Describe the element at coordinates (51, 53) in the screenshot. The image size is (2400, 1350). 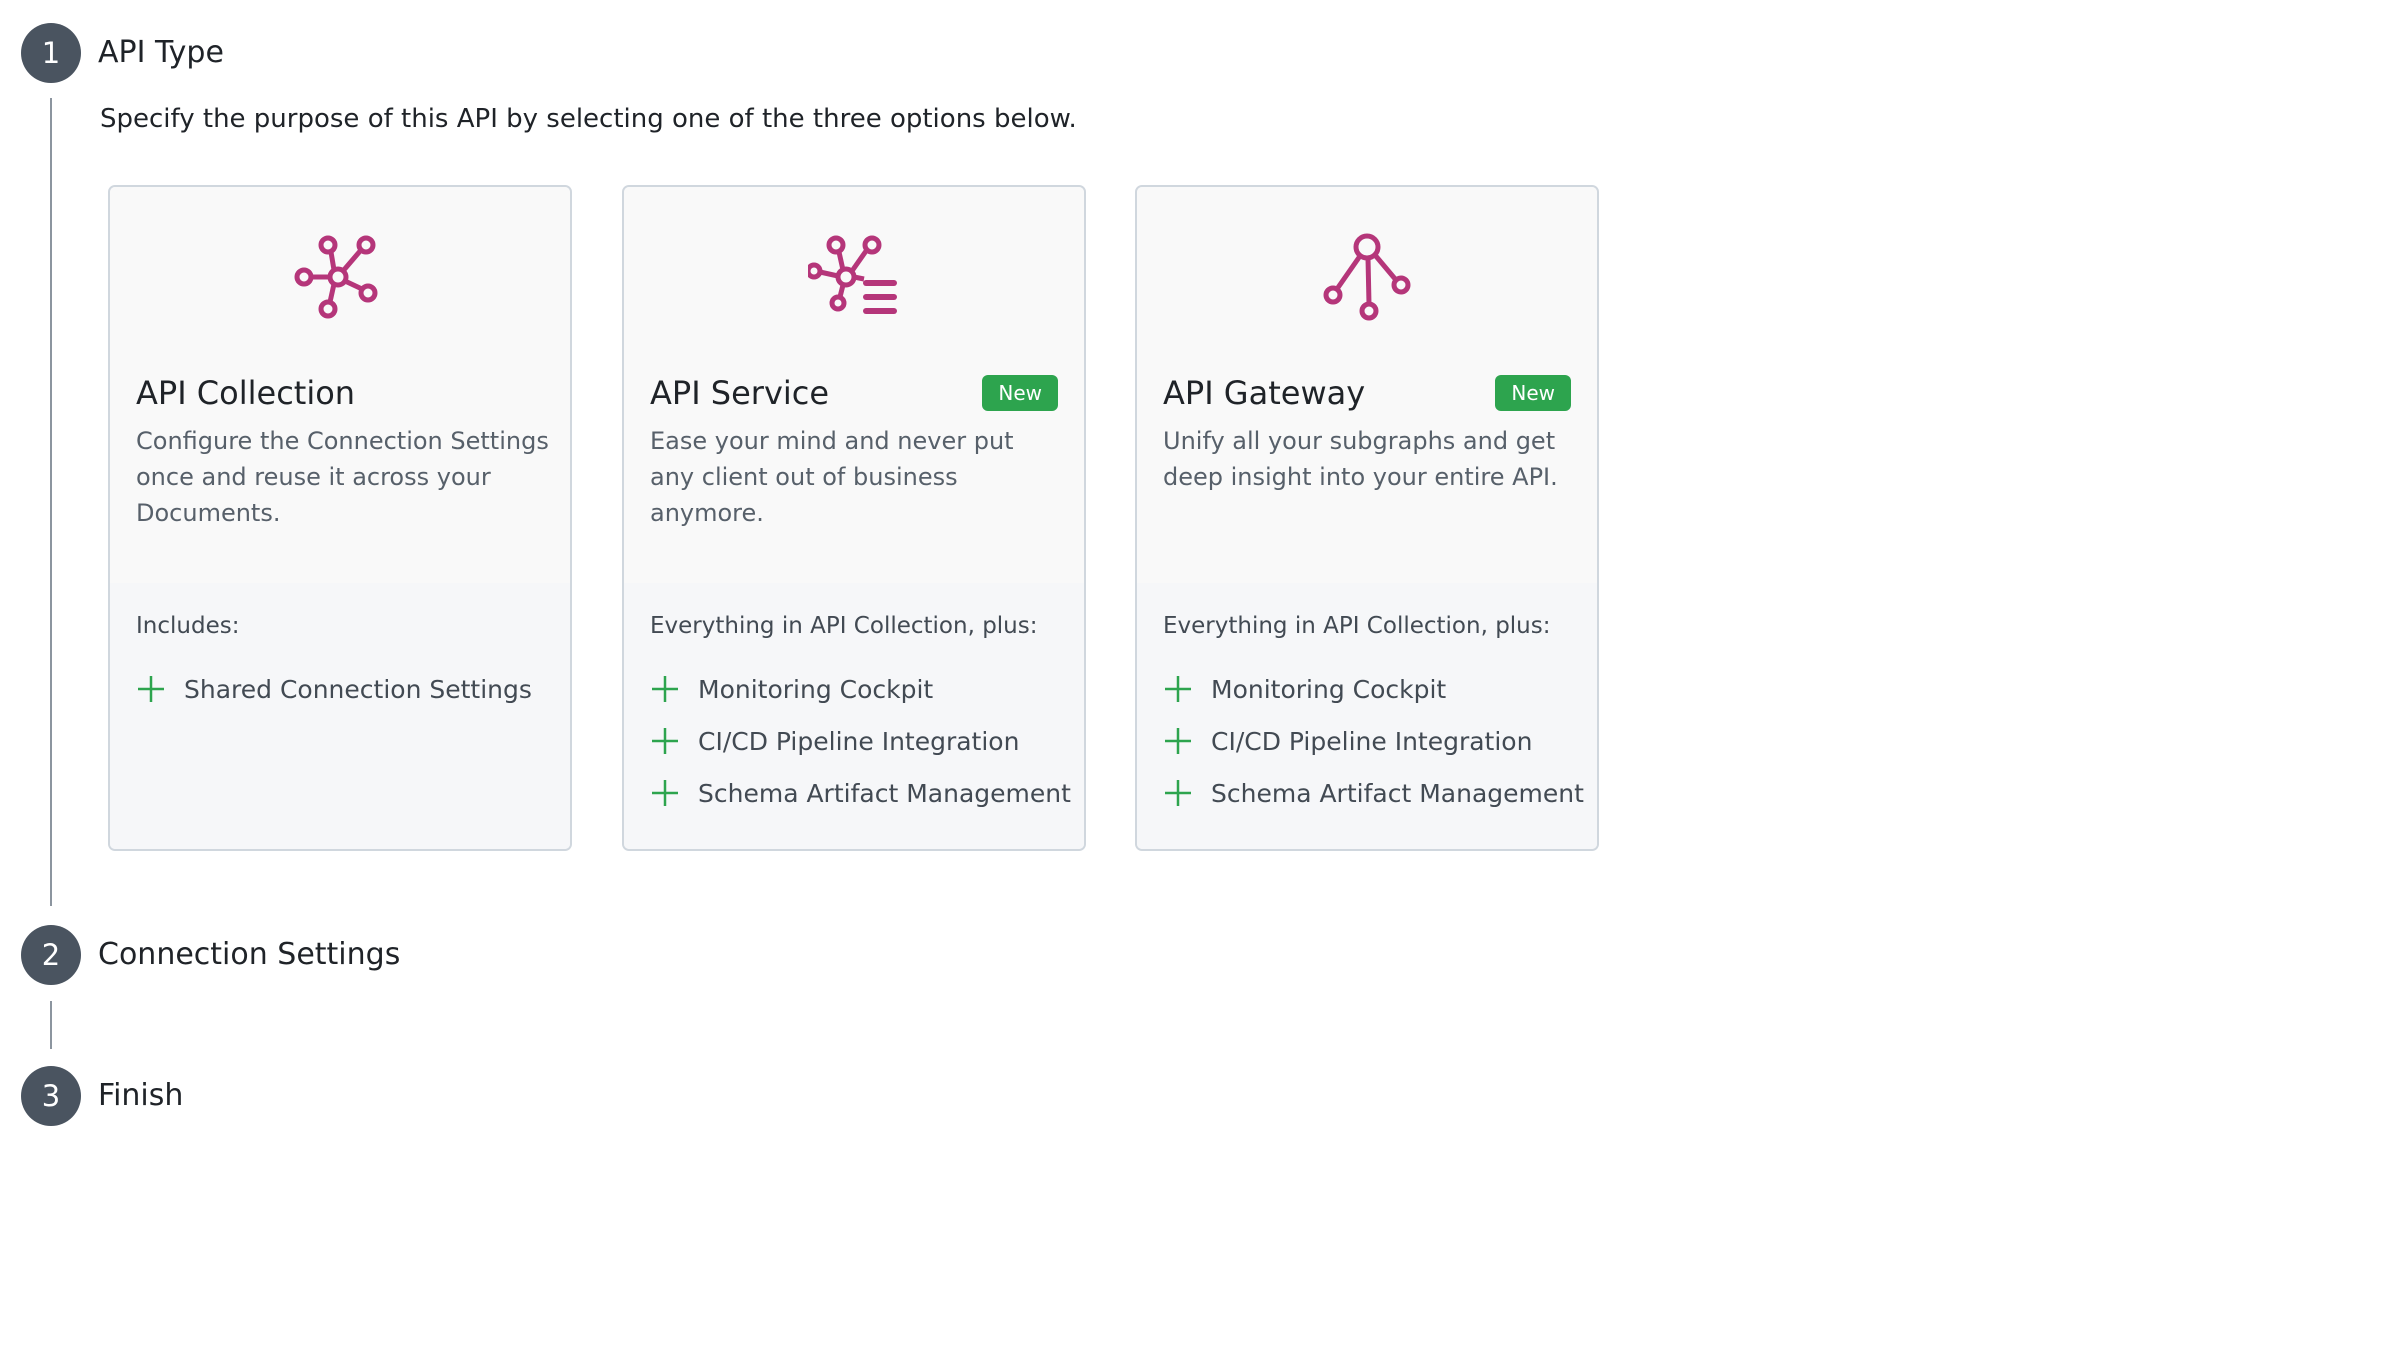
I see `step-1-number: 1` at that location.